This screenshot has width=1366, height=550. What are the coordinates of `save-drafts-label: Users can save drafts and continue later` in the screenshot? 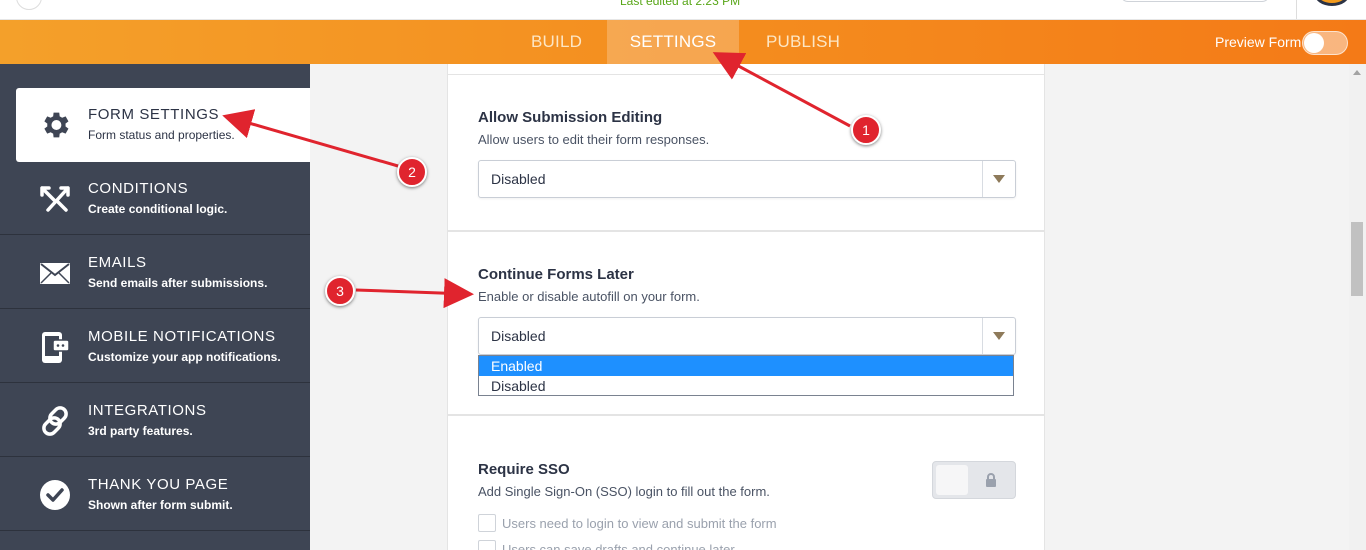 It's located at (618, 546).